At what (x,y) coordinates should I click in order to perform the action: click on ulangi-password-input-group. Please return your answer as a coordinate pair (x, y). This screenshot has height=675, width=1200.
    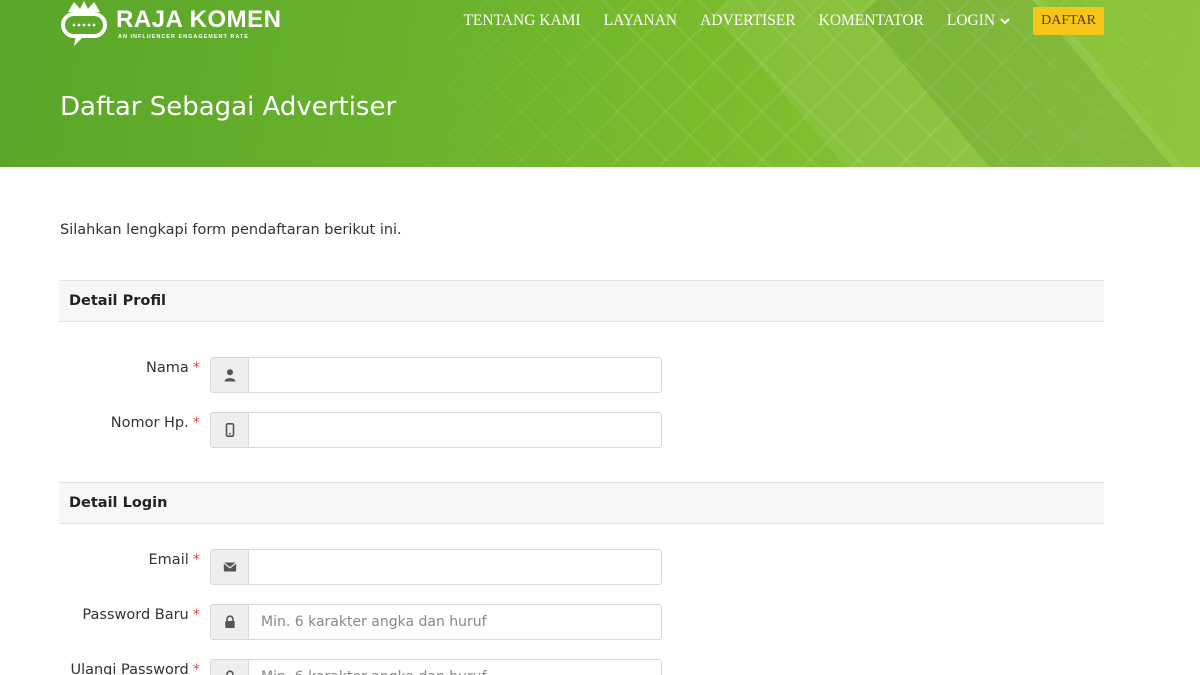
    Looking at the image, I should click on (436, 667).